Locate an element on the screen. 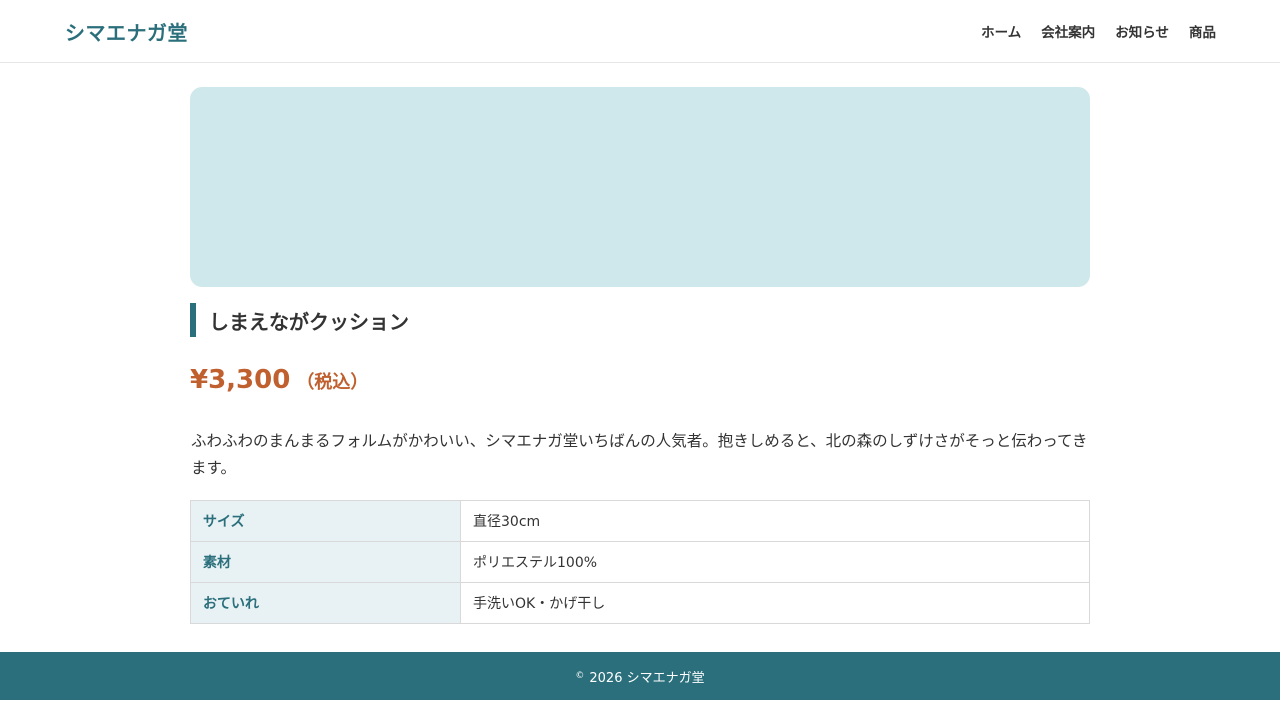  spec-label-size: サイズ is located at coordinates (325, 521).